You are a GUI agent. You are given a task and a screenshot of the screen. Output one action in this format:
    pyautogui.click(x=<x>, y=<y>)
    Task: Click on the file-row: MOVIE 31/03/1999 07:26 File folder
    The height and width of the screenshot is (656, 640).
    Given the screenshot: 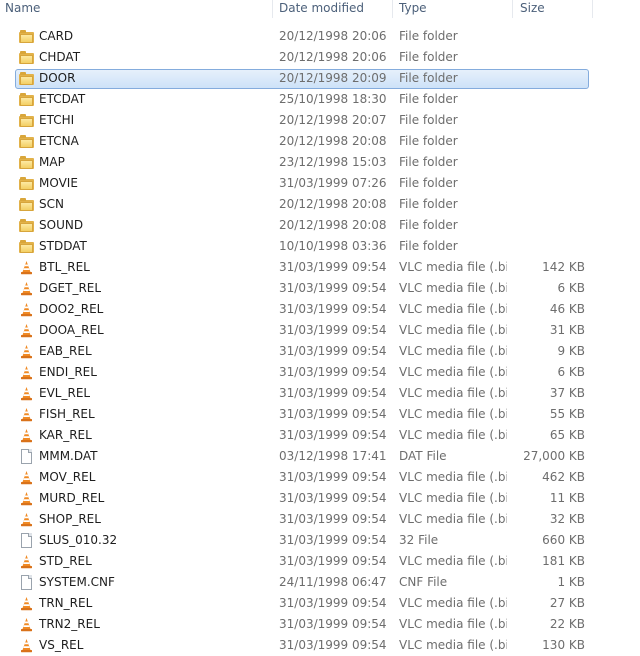 What is the action you would take?
    pyautogui.click(x=320, y=183)
    